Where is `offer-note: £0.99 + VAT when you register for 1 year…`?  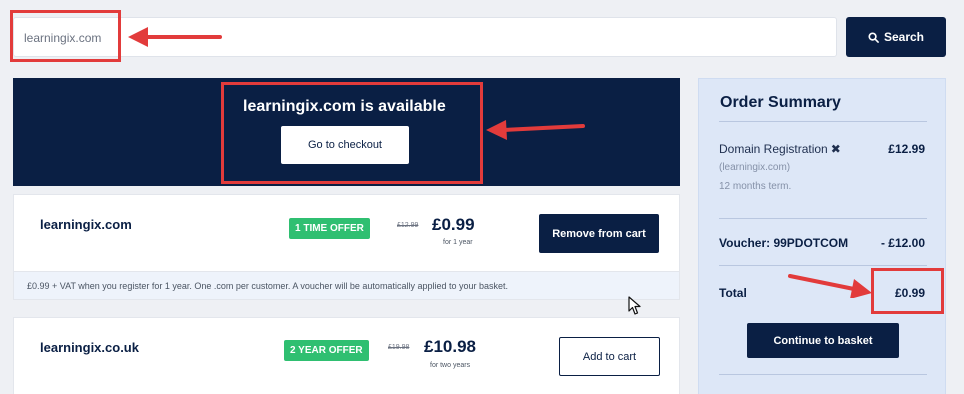
offer-note: £0.99 + VAT when you register for 1 year… is located at coordinates (346, 285).